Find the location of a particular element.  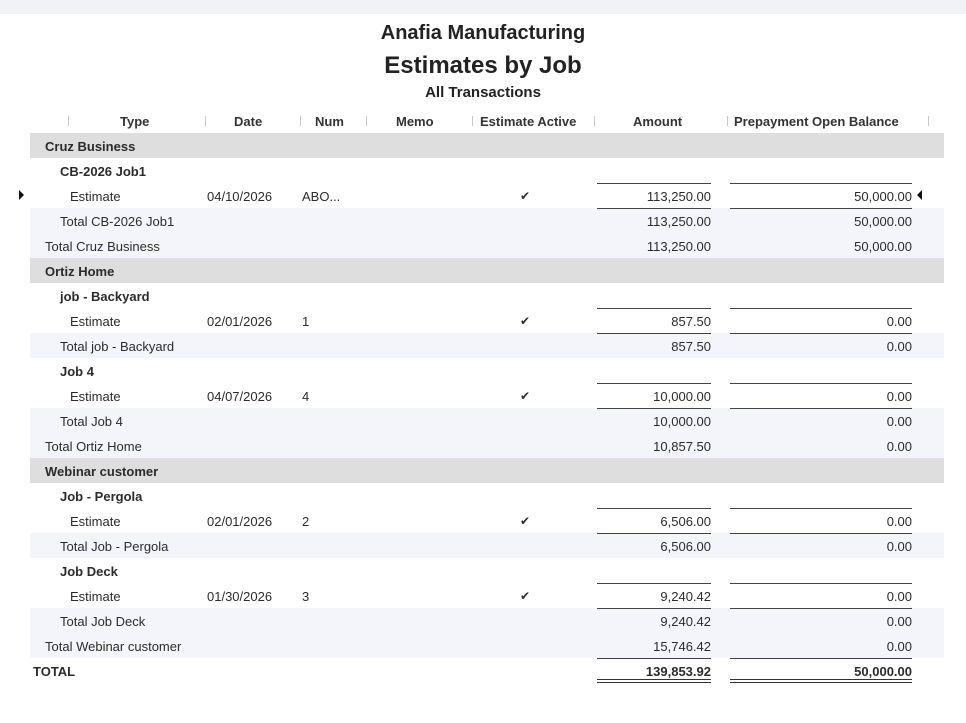

row-label: Job - Pergola is located at coordinates (101, 496).